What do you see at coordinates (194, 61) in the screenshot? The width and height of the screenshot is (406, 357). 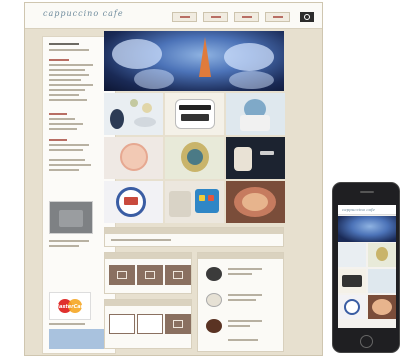 I see `hero-image` at bounding box center [194, 61].